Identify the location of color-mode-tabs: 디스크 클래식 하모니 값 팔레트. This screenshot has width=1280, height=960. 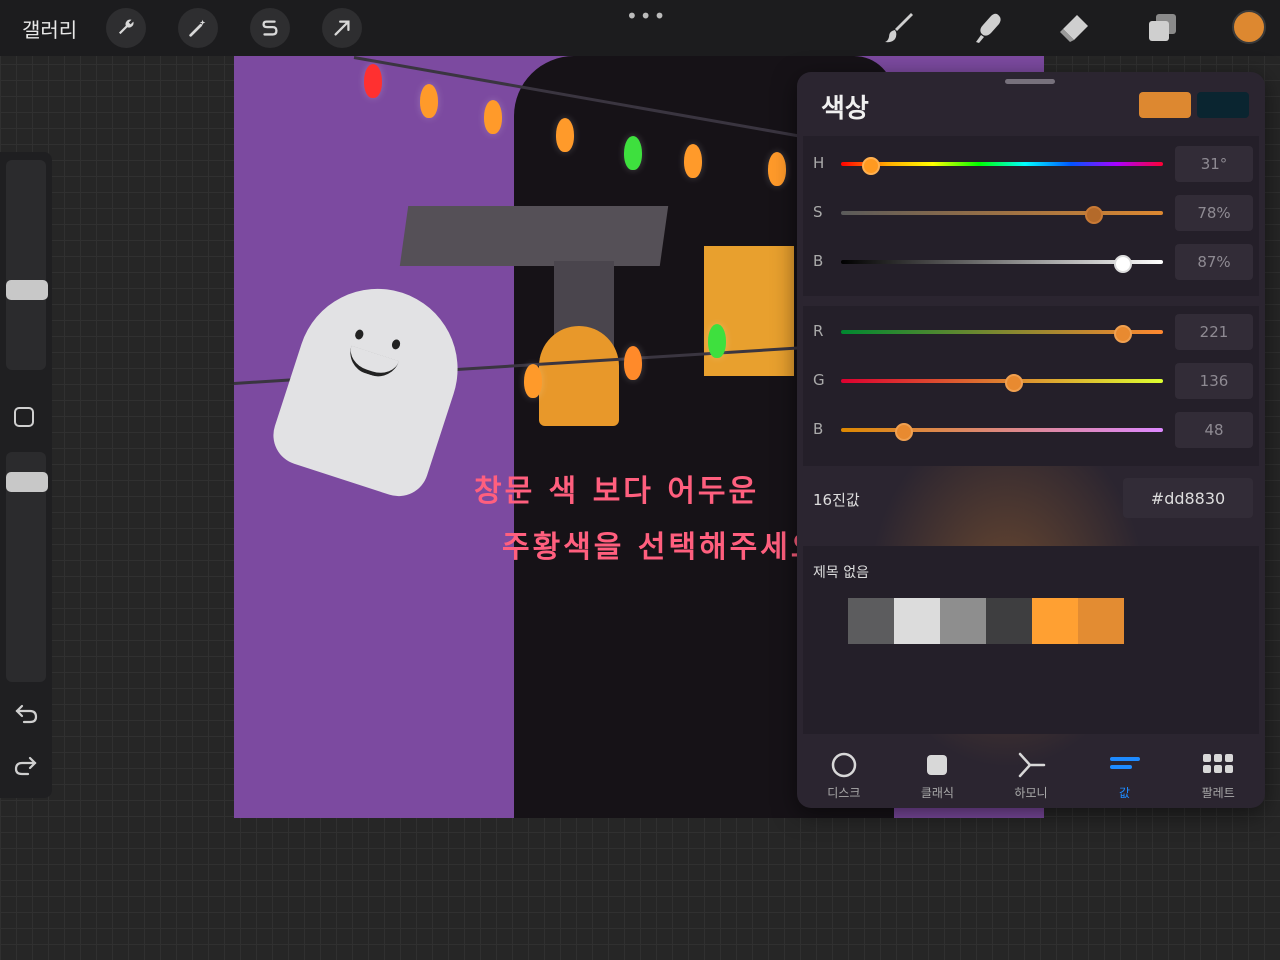
(1031, 774).